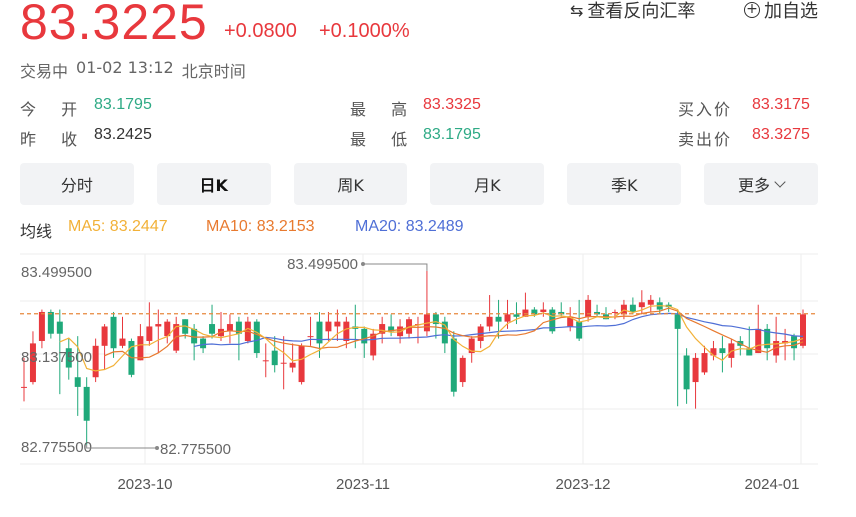  What do you see at coordinates (157, 448) in the screenshot?
I see `min-marker` at bounding box center [157, 448].